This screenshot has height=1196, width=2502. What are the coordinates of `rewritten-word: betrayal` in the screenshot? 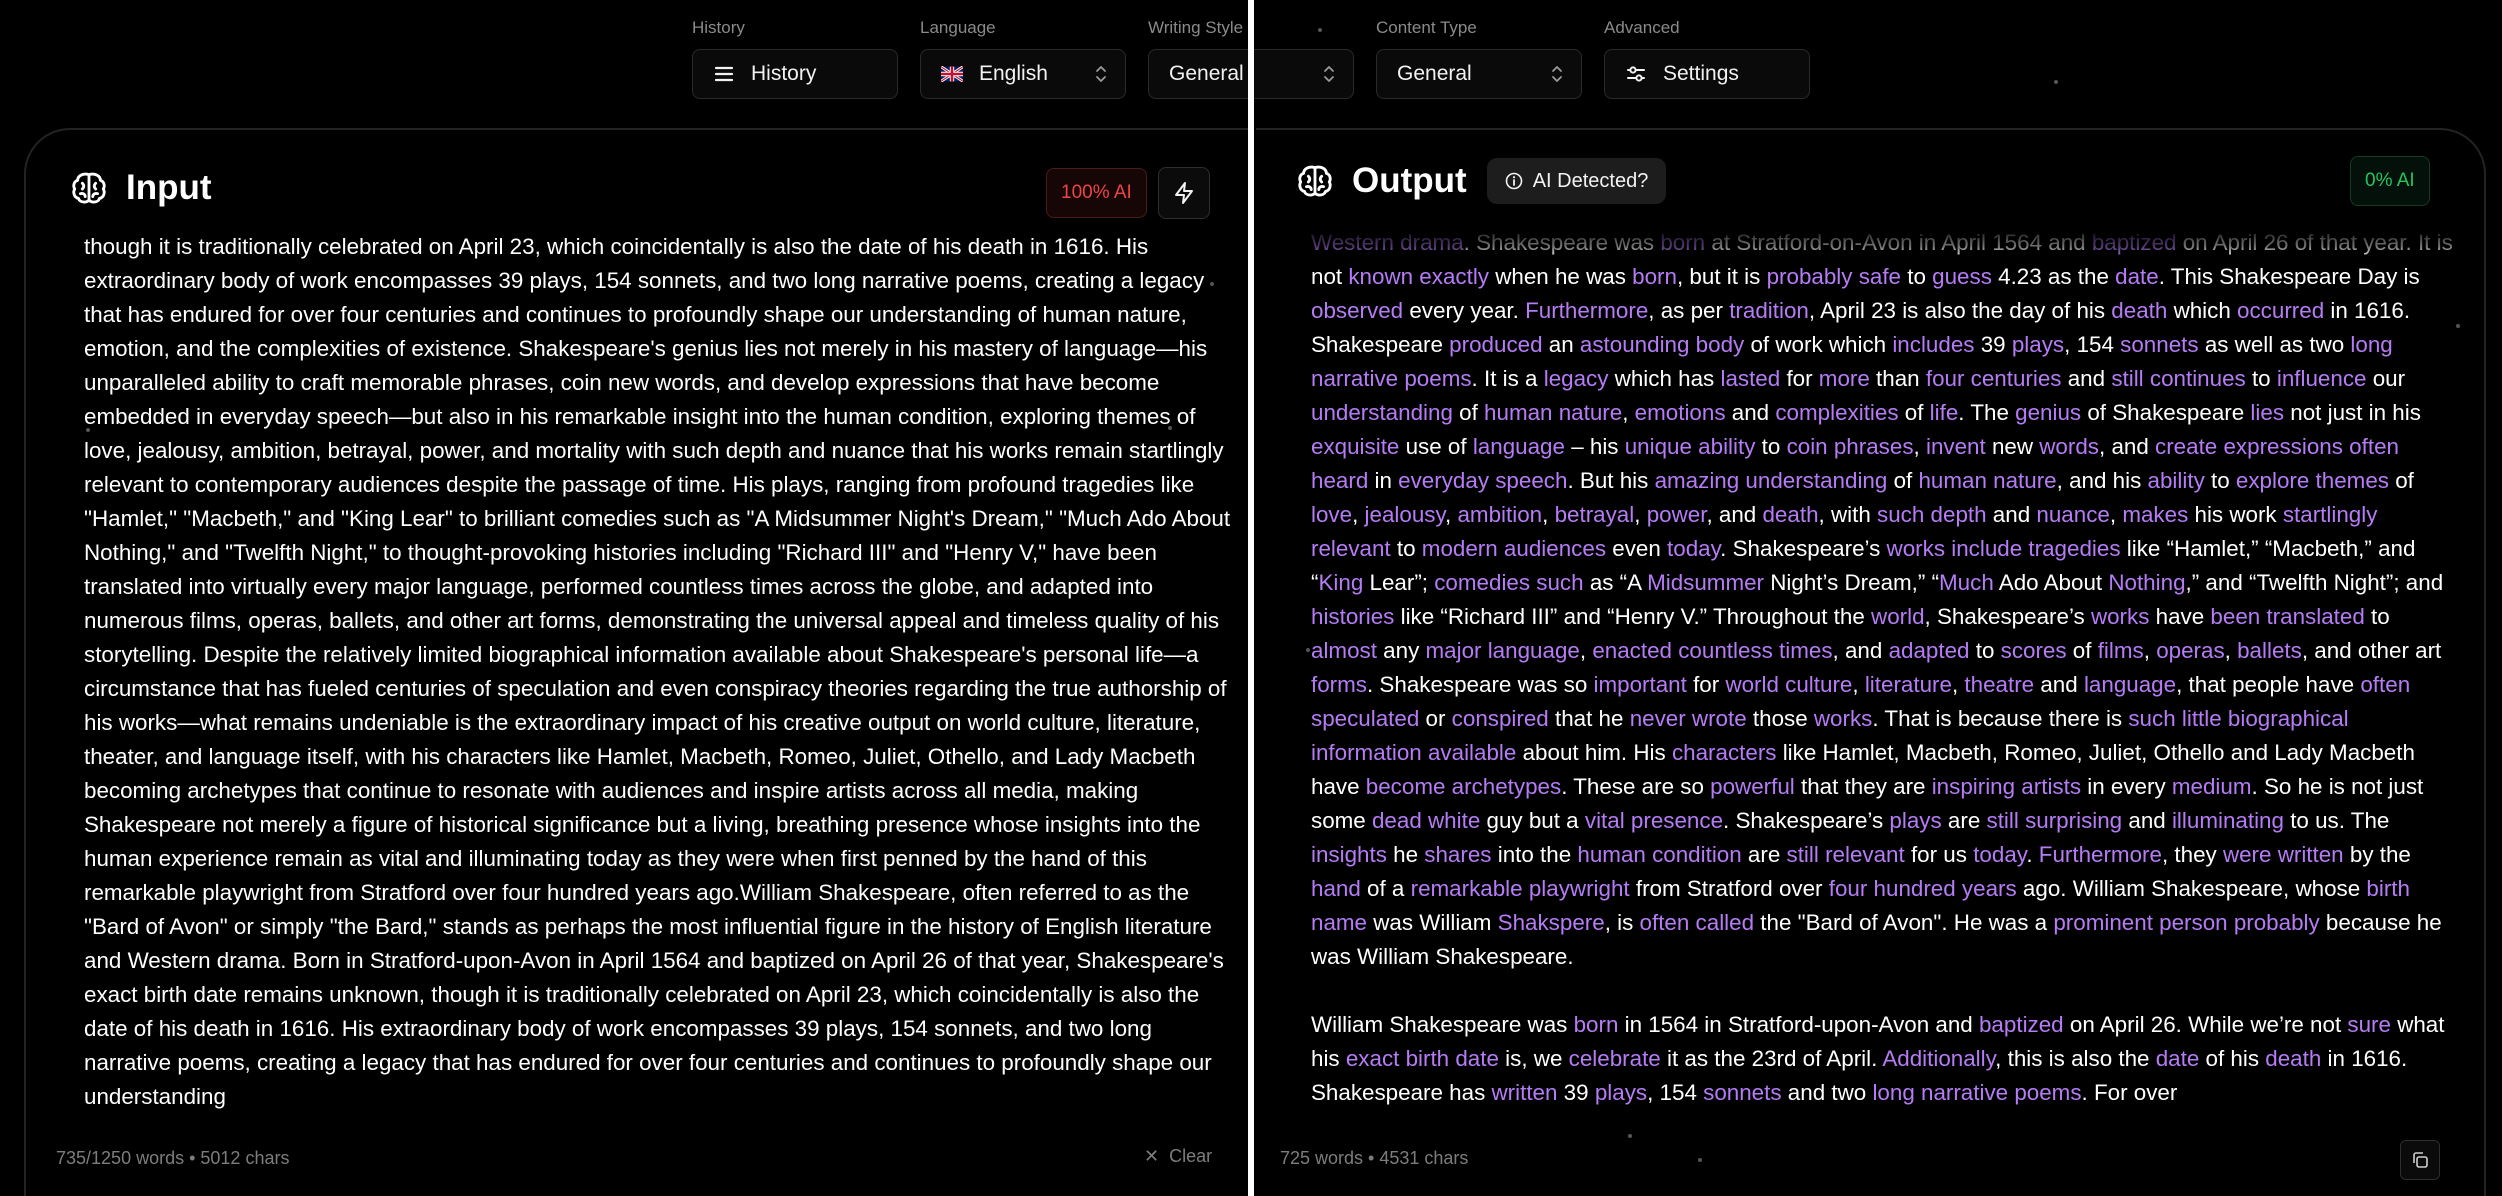 It's located at (1595, 514).